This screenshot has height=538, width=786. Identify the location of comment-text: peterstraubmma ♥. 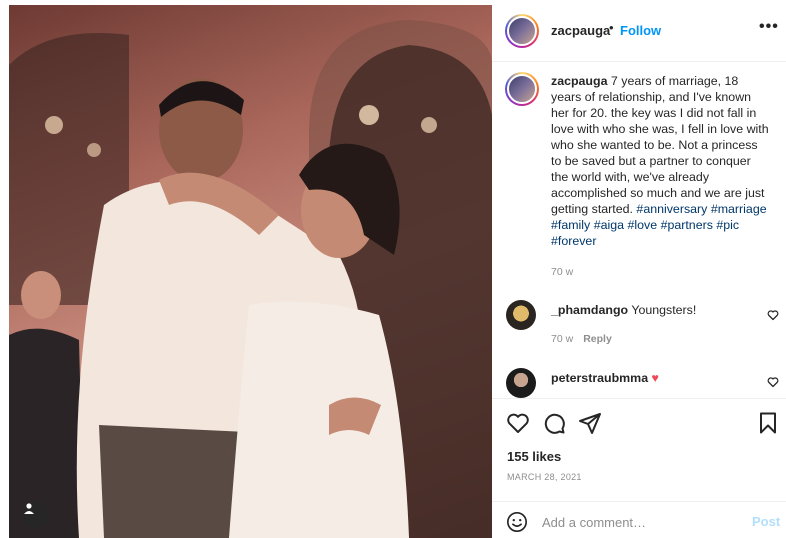
(605, 378).